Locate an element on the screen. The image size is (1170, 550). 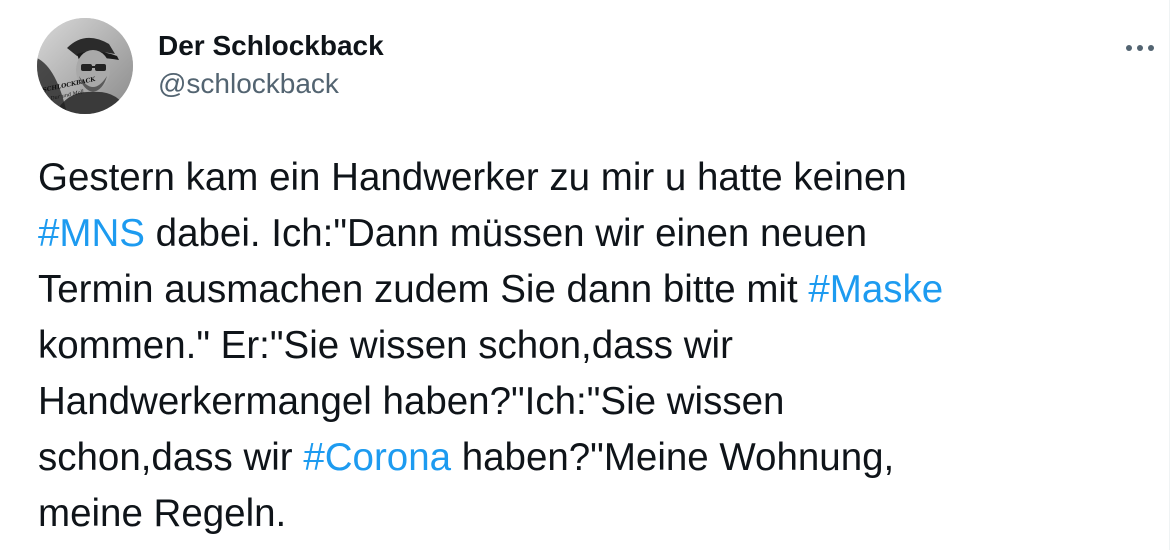
tweet-text-line: Handwerkermangel haben?"Ich:"Sie wissen is located at coordinates (588, 402).